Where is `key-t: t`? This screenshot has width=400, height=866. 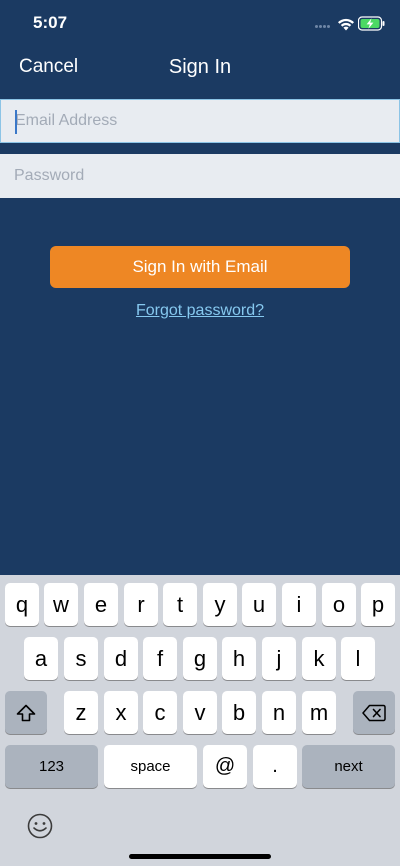
key-t: t is located at coordinates (180, 604).